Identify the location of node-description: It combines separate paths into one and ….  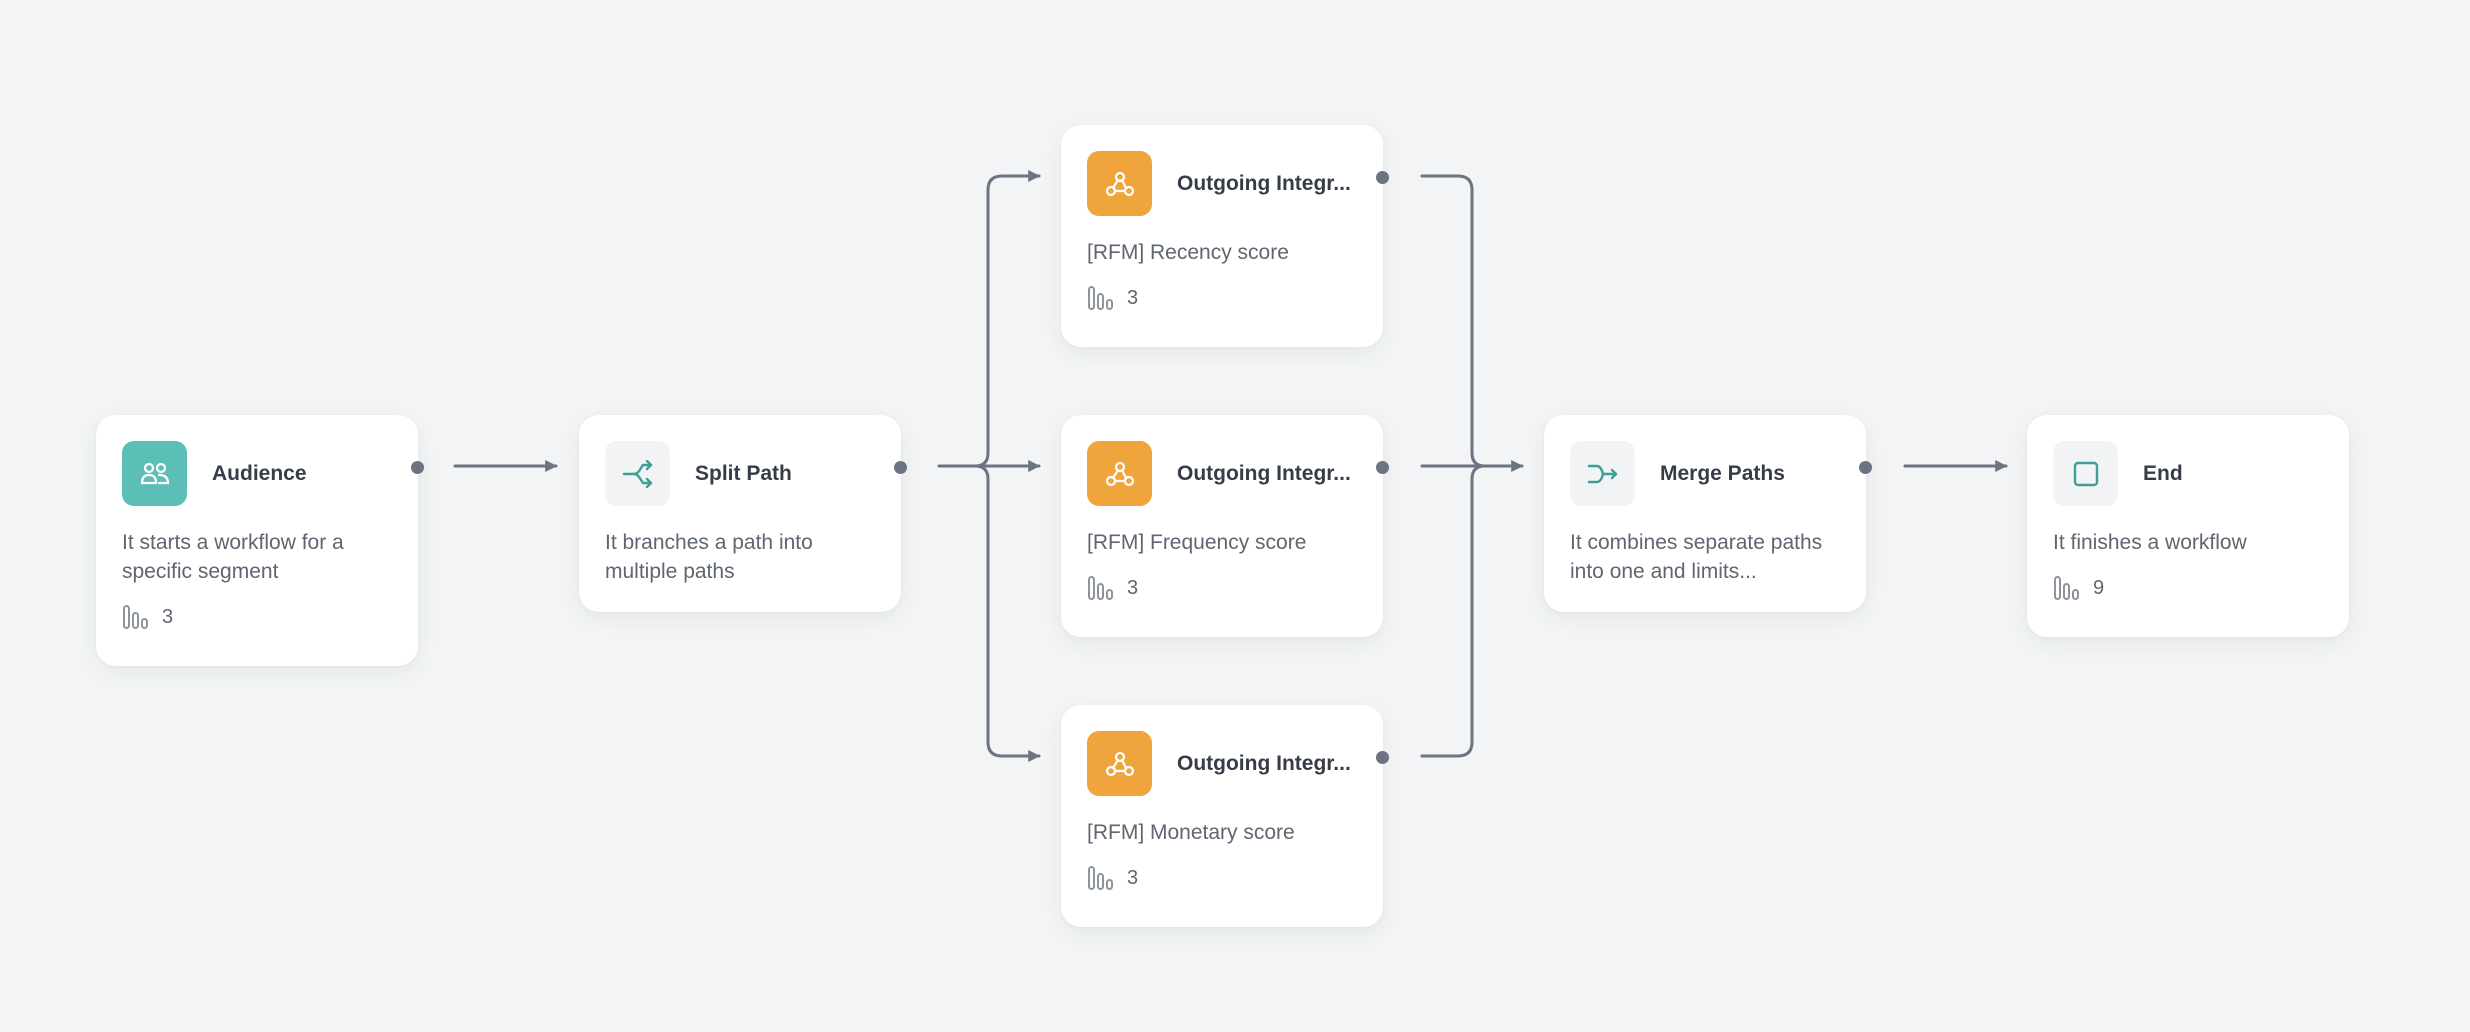
(1696, 557).